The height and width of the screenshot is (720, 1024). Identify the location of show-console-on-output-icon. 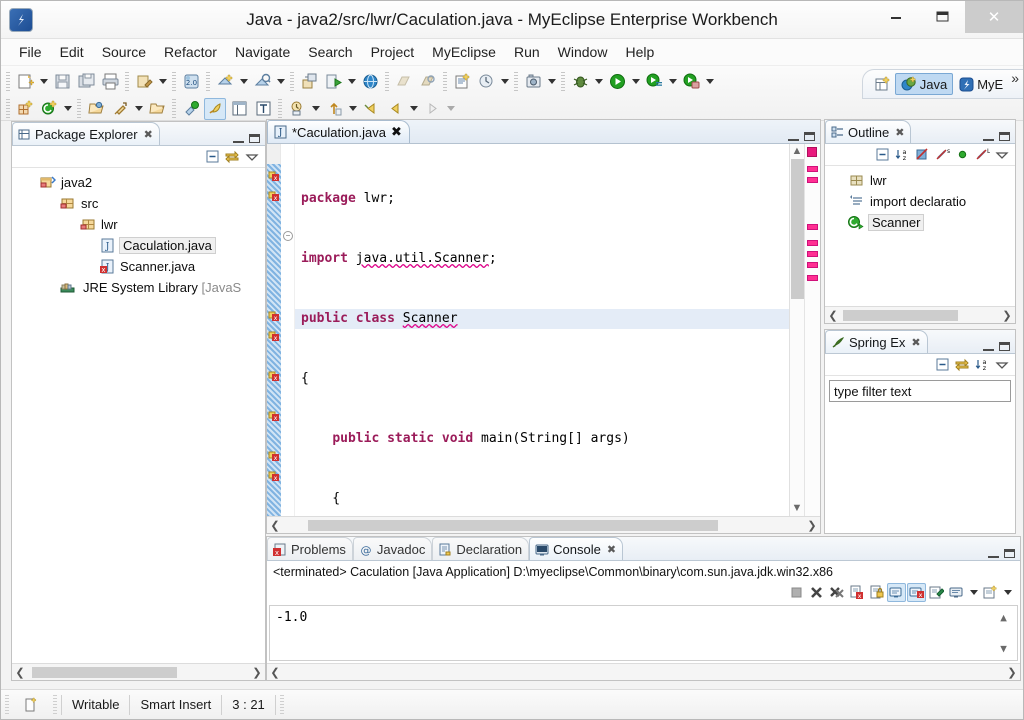
(896, 592).